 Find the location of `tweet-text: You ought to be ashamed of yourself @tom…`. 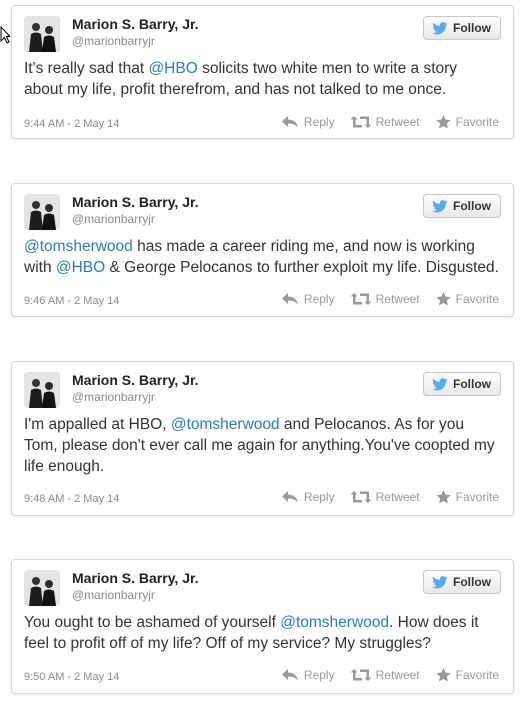

tweet-text: You ought to be ashamed of yourself @tom… is located at coordinates (261, 633).